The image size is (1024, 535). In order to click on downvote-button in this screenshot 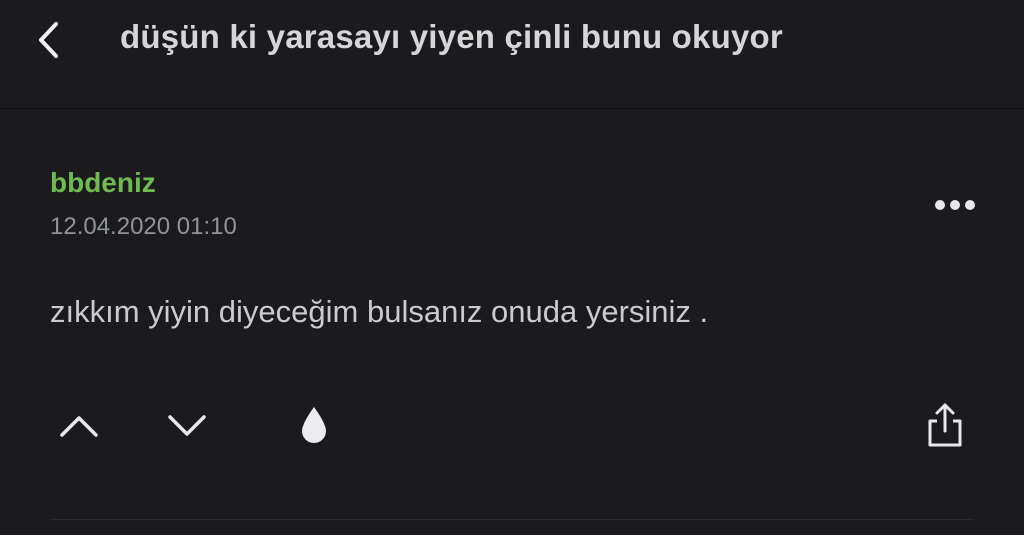, I will do `click(187, 425)`.